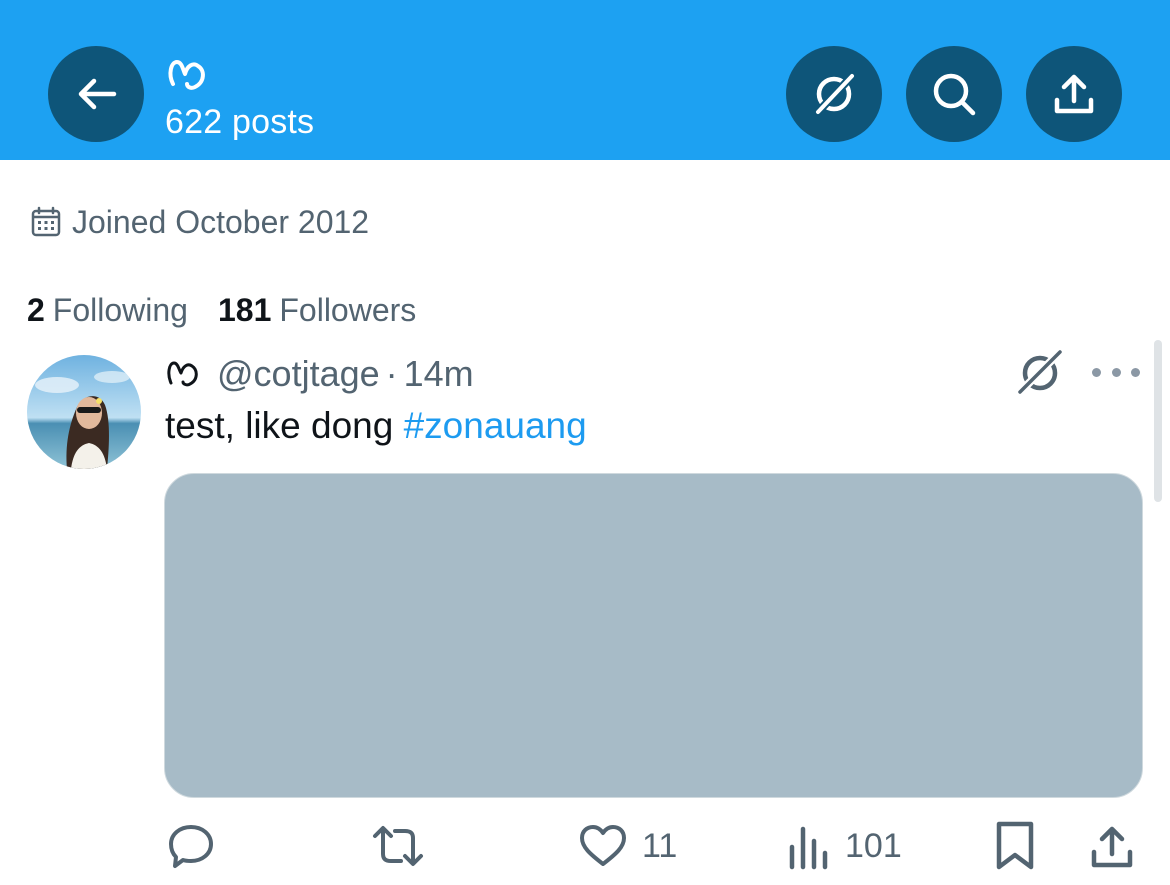 Image resolution: width=1170 pixels, height=885 pixels. I want to click on bookmark-icon, so click(1015, 845).